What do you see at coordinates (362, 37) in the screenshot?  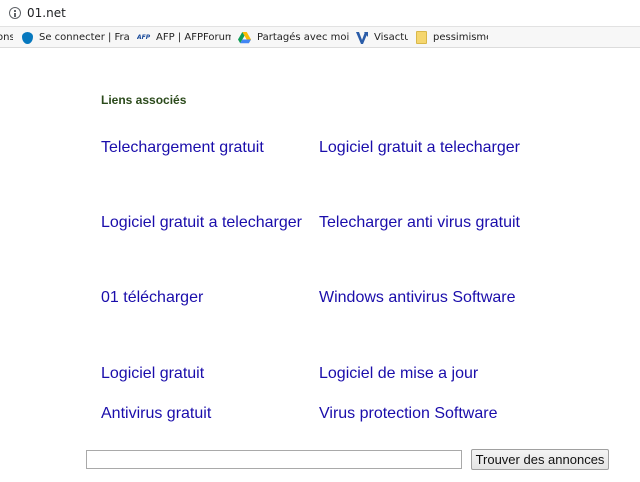 I see `visactu-icon` at bounding box center [362, 37].